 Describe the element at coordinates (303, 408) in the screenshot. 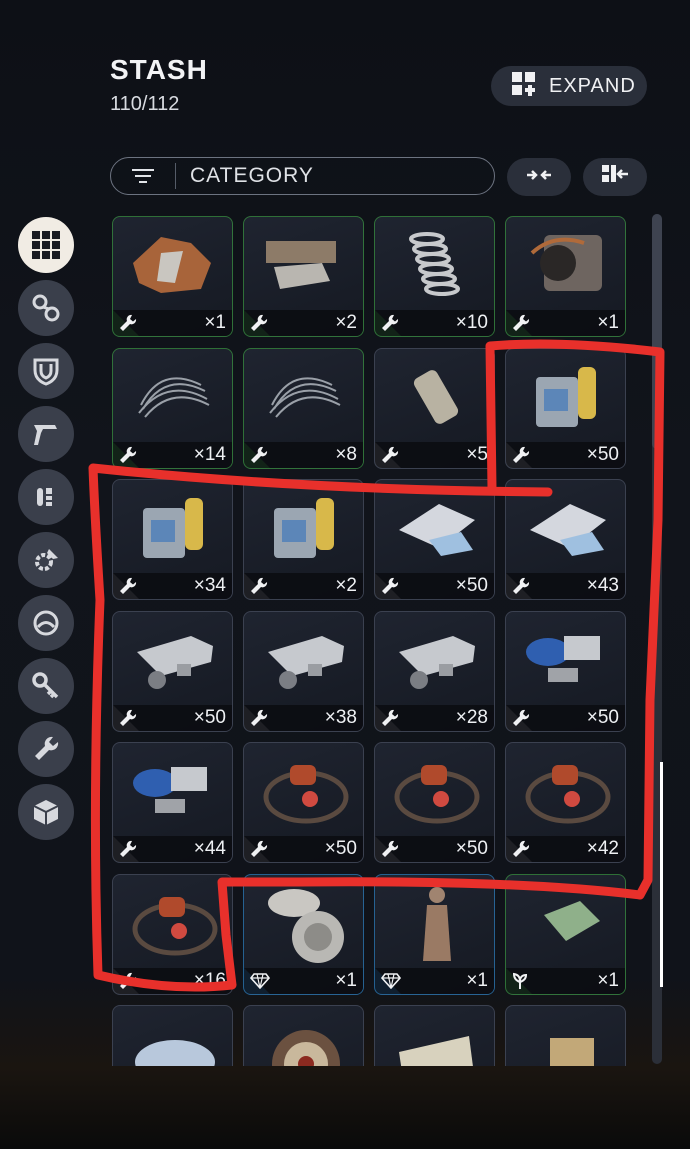

I see `stash-item-wires: ×8` at that location.